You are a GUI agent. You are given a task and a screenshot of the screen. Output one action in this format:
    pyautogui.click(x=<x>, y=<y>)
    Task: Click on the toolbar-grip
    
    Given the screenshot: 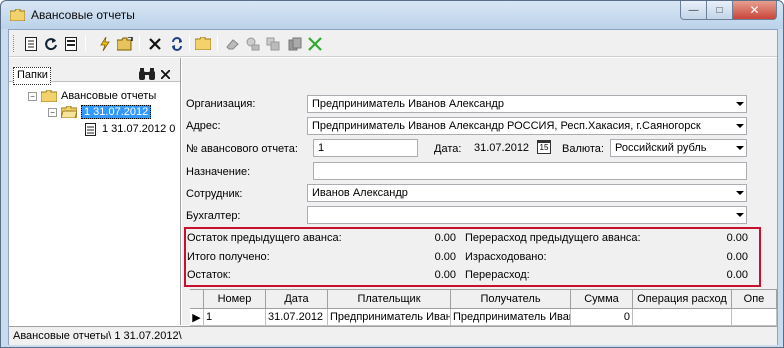 What is the action you would take?
    pyautogui.click(x=14, y=43)
    